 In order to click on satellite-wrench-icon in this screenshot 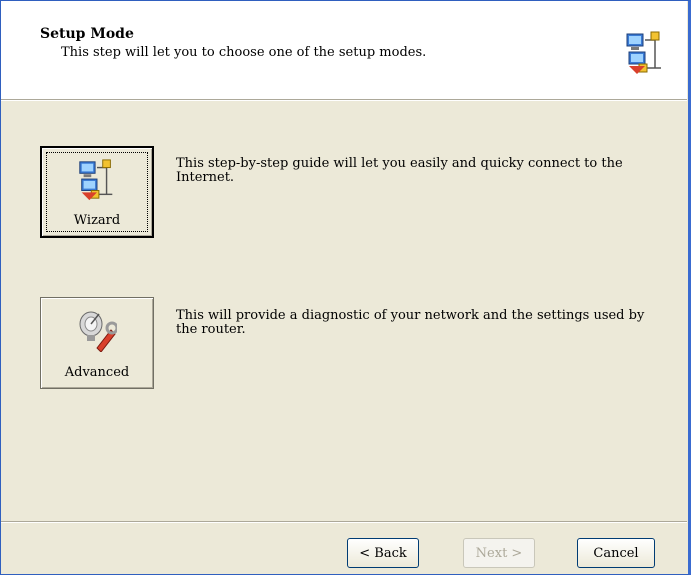, I will do `click(98, 332)`.